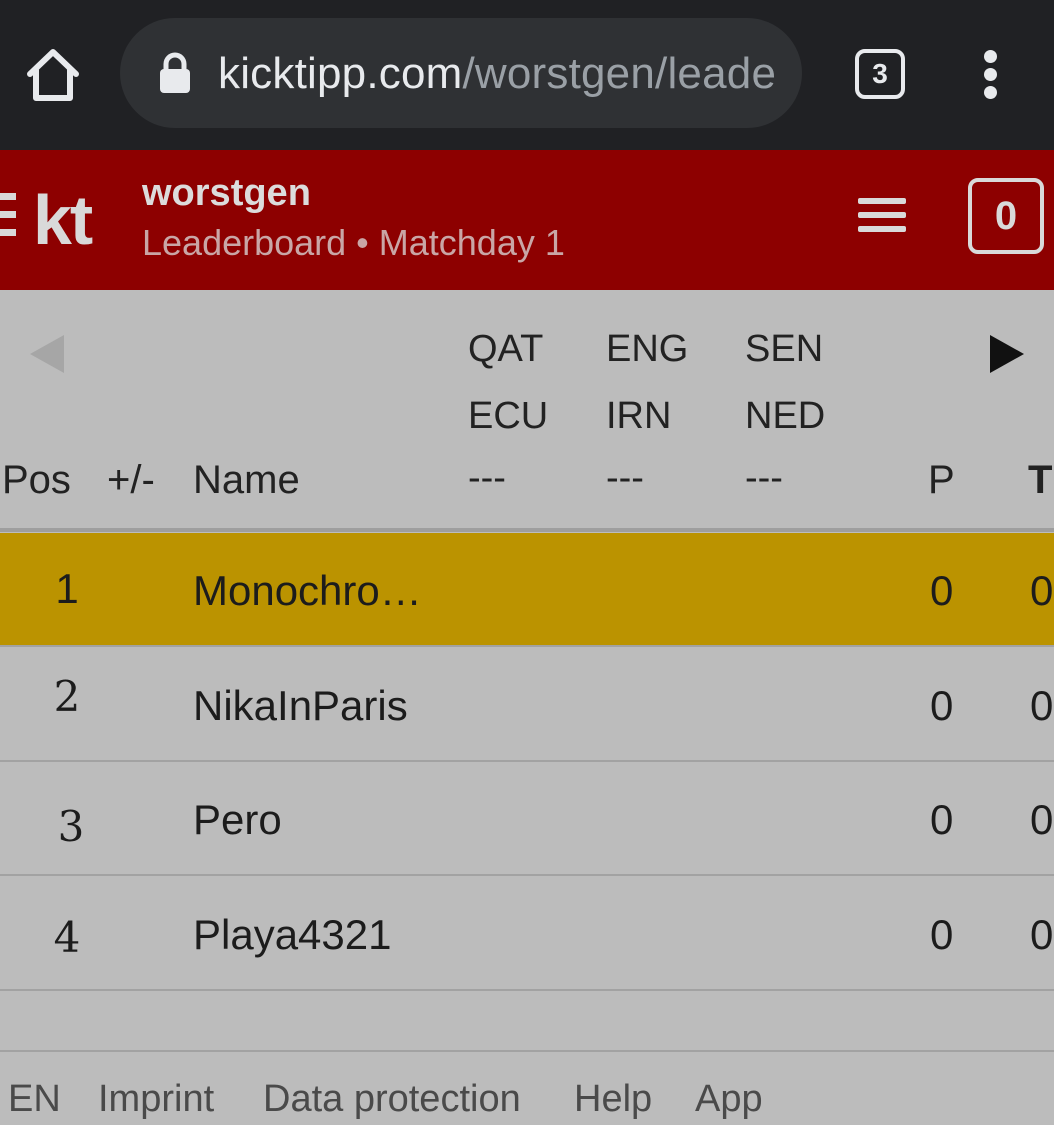 The height and width of the screenshot is (1125, 1054). What do you see at coordinates (353, 242) in the screenshot?
I see `page-subtitle: Leaderboard • Matchday 1` at bounding box center [353, 242].